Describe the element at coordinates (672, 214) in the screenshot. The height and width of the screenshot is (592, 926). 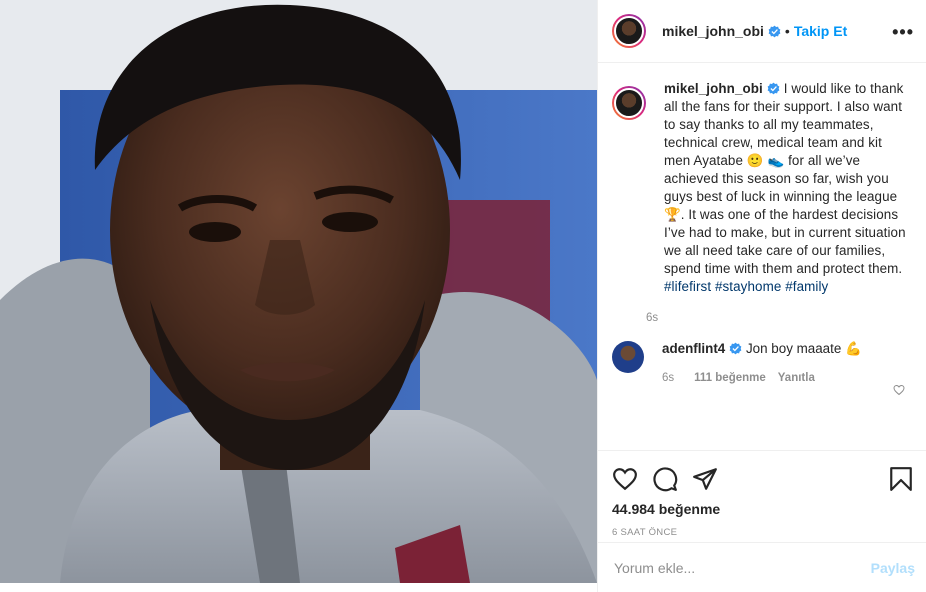
I see `trophy-emoji: 🏆` at that location.